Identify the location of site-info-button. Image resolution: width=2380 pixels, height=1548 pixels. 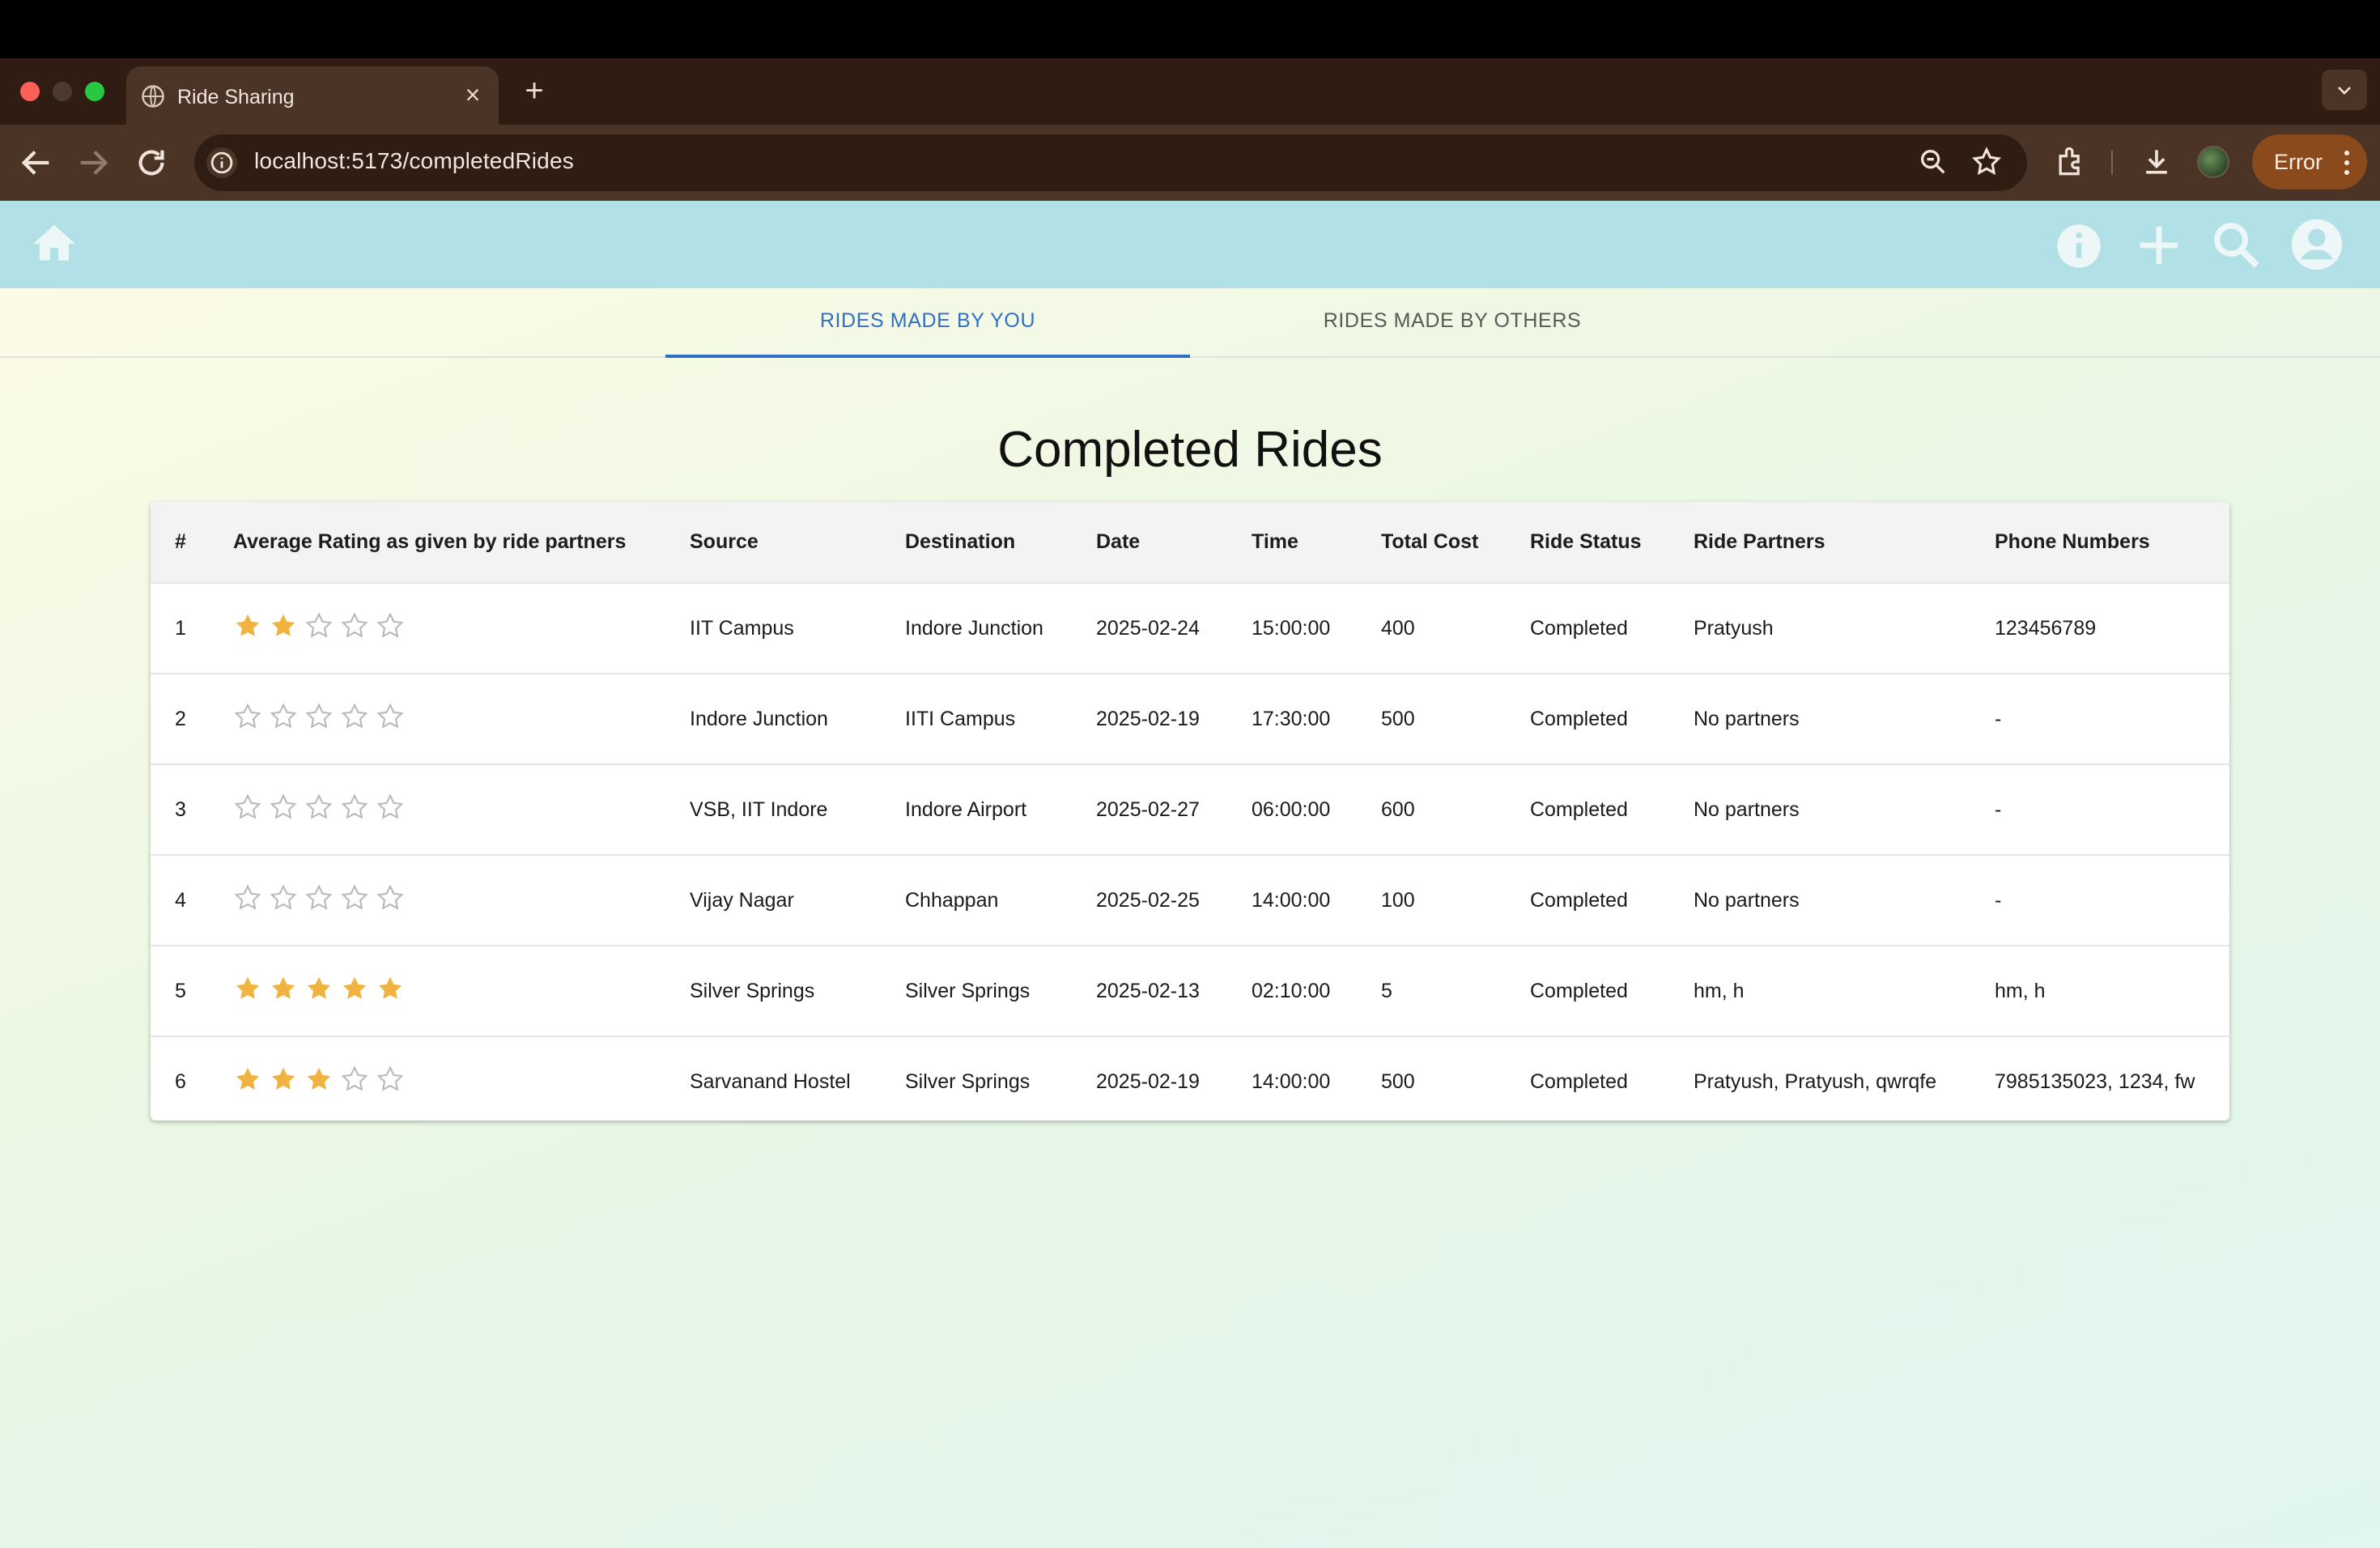
(221, 162).